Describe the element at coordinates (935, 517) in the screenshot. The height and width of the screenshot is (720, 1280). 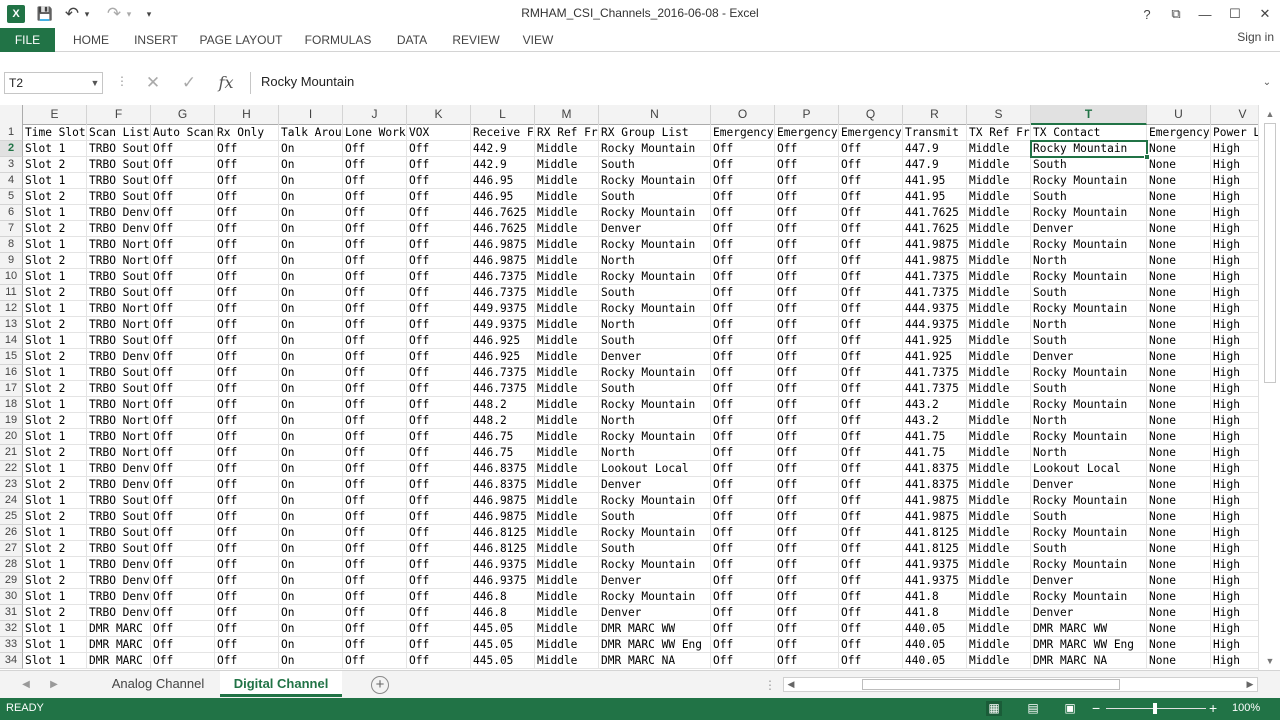
I see `cell-r25: 441.9875` at that location.